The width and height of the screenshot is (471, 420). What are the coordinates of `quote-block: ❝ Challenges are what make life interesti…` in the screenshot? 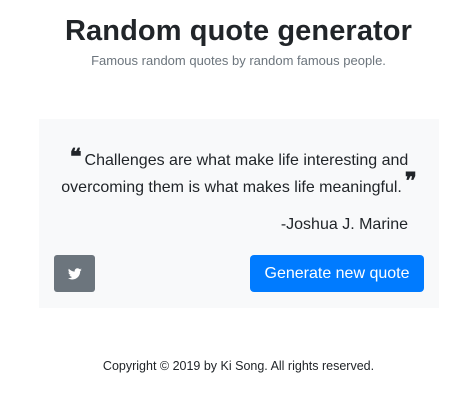 It's located at (239, 172).